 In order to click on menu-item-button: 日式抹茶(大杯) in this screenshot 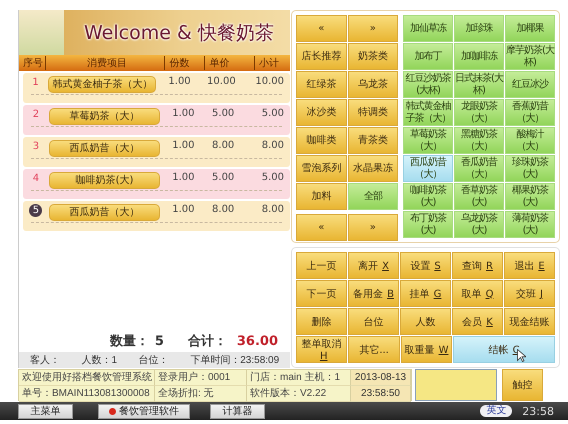, I will do `click(479, 84)`.